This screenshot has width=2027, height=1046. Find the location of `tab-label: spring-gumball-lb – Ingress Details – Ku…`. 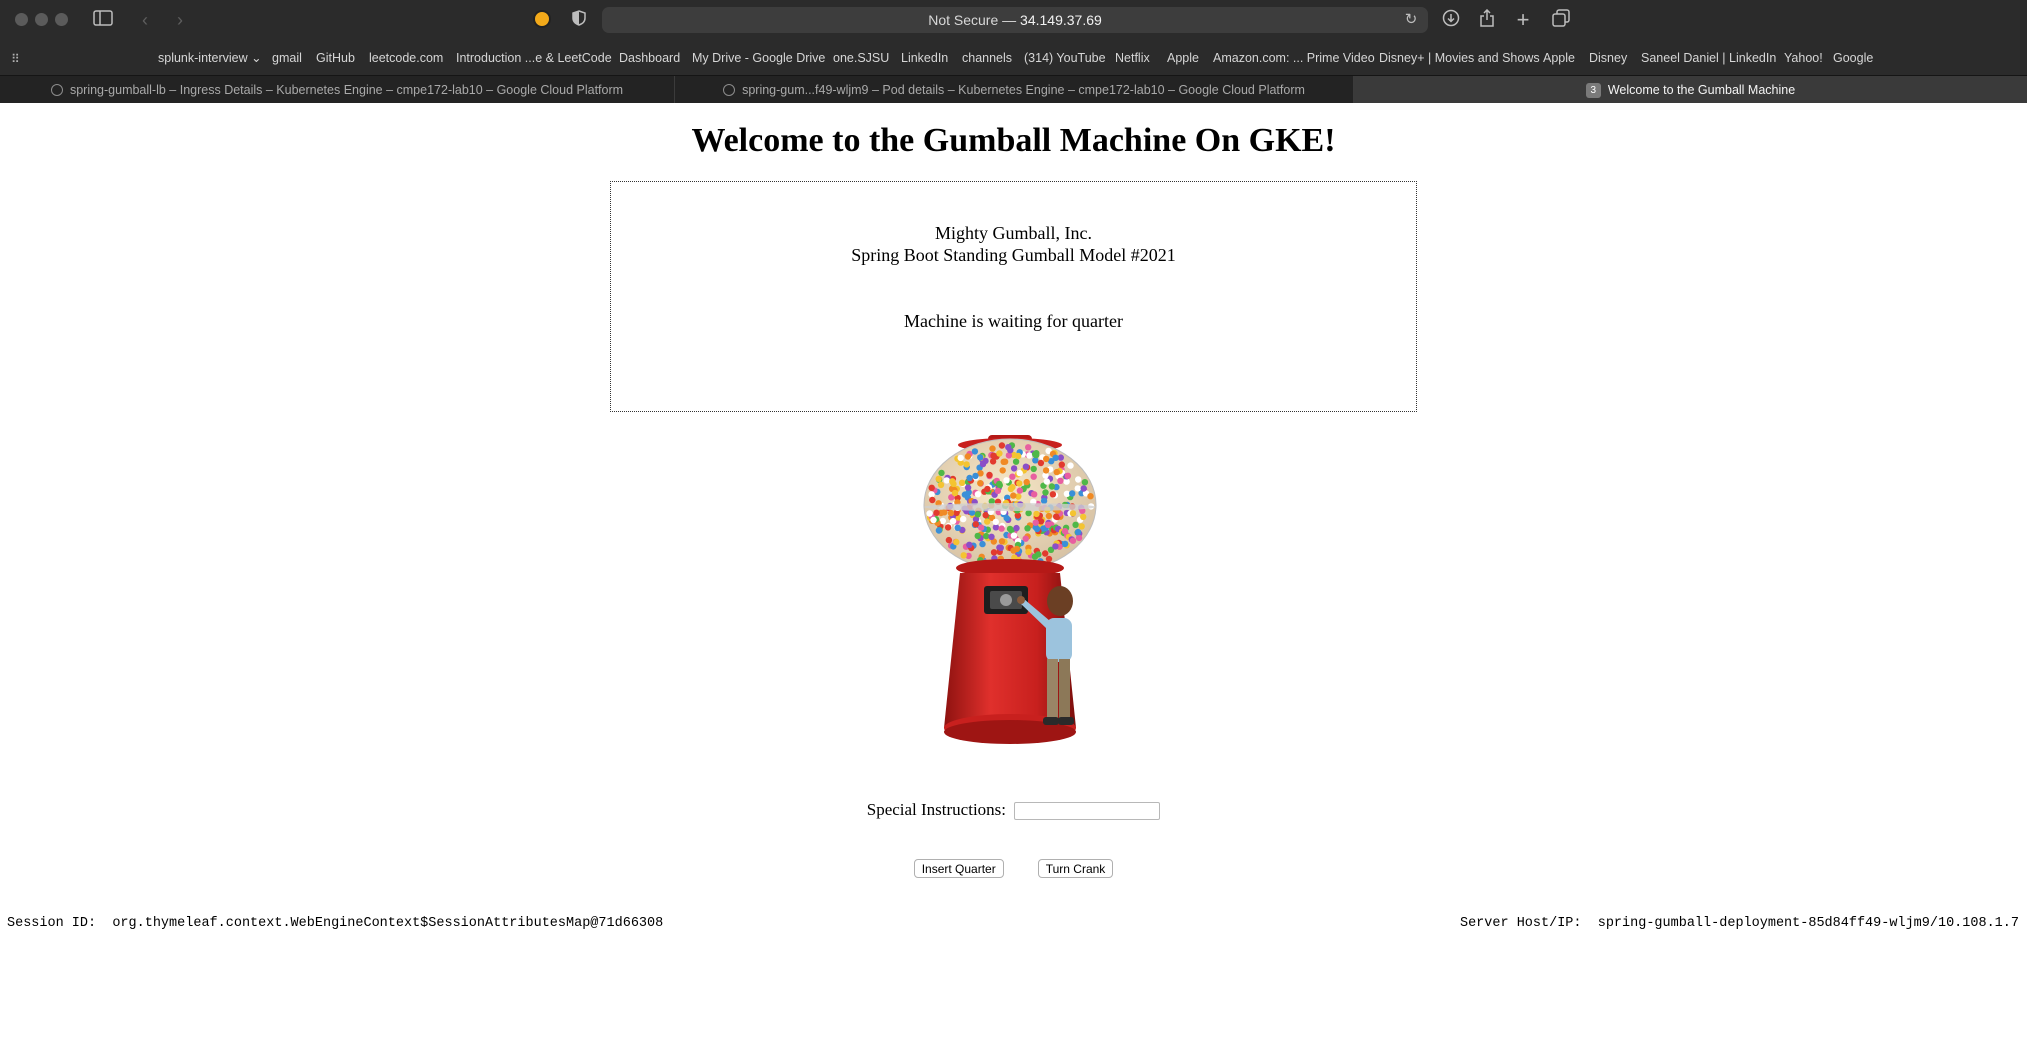

tab-label: spring-gumball-lb – Ingress Details – Ku… is located at coordinates (346, 90).